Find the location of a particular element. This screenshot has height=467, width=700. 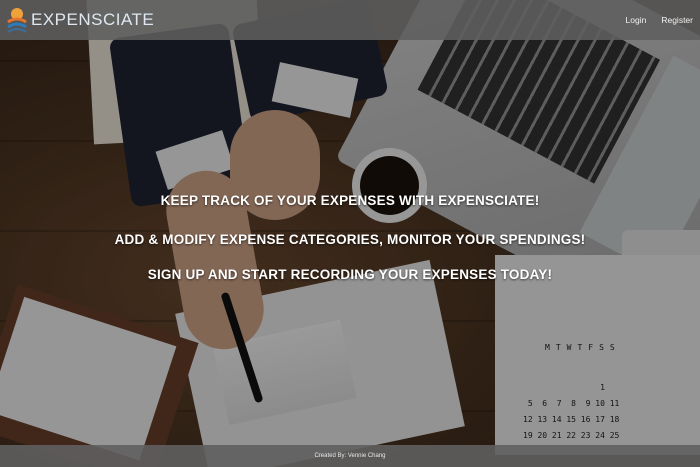

register-link: Register is located at coordinates (677, 20).